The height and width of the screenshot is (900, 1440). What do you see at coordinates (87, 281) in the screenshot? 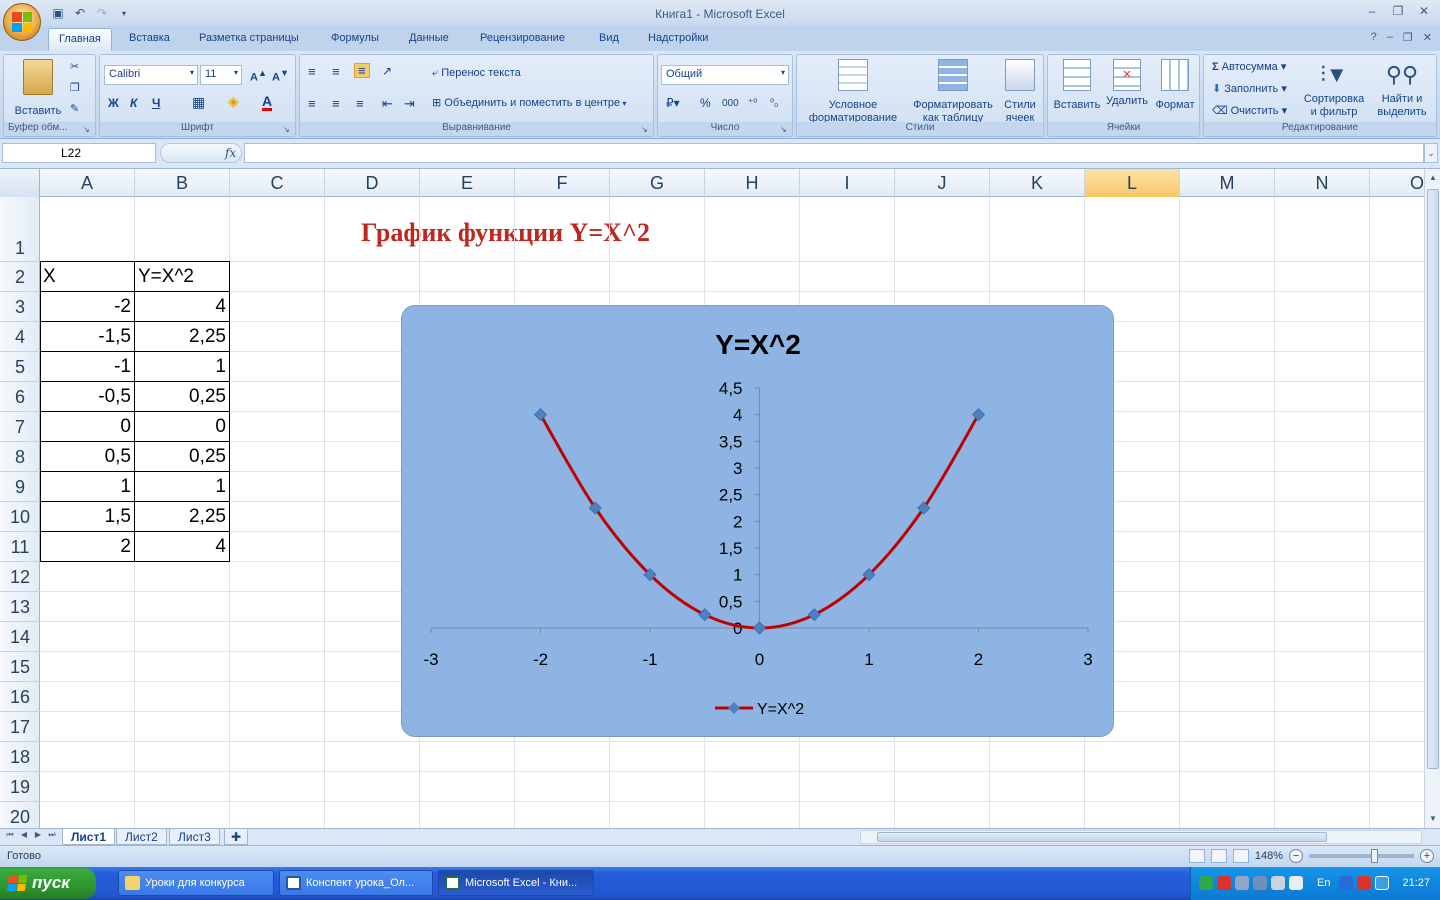
I see `table-header-x: X` at bounding box center [87, 281].